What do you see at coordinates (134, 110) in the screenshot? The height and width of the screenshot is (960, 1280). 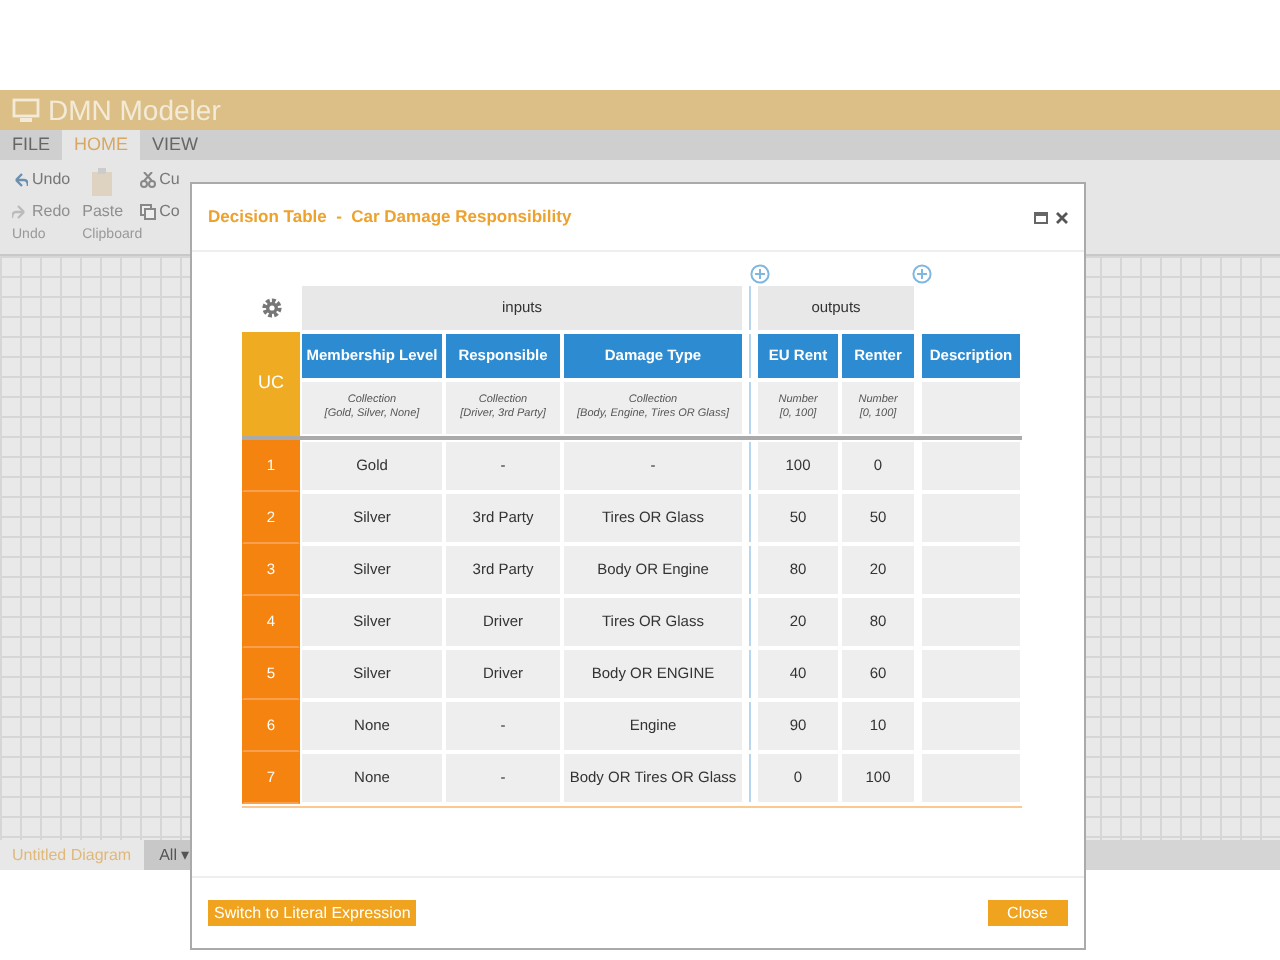 I see `app-title: DMN Modeler` at bounding box center [134, 110].